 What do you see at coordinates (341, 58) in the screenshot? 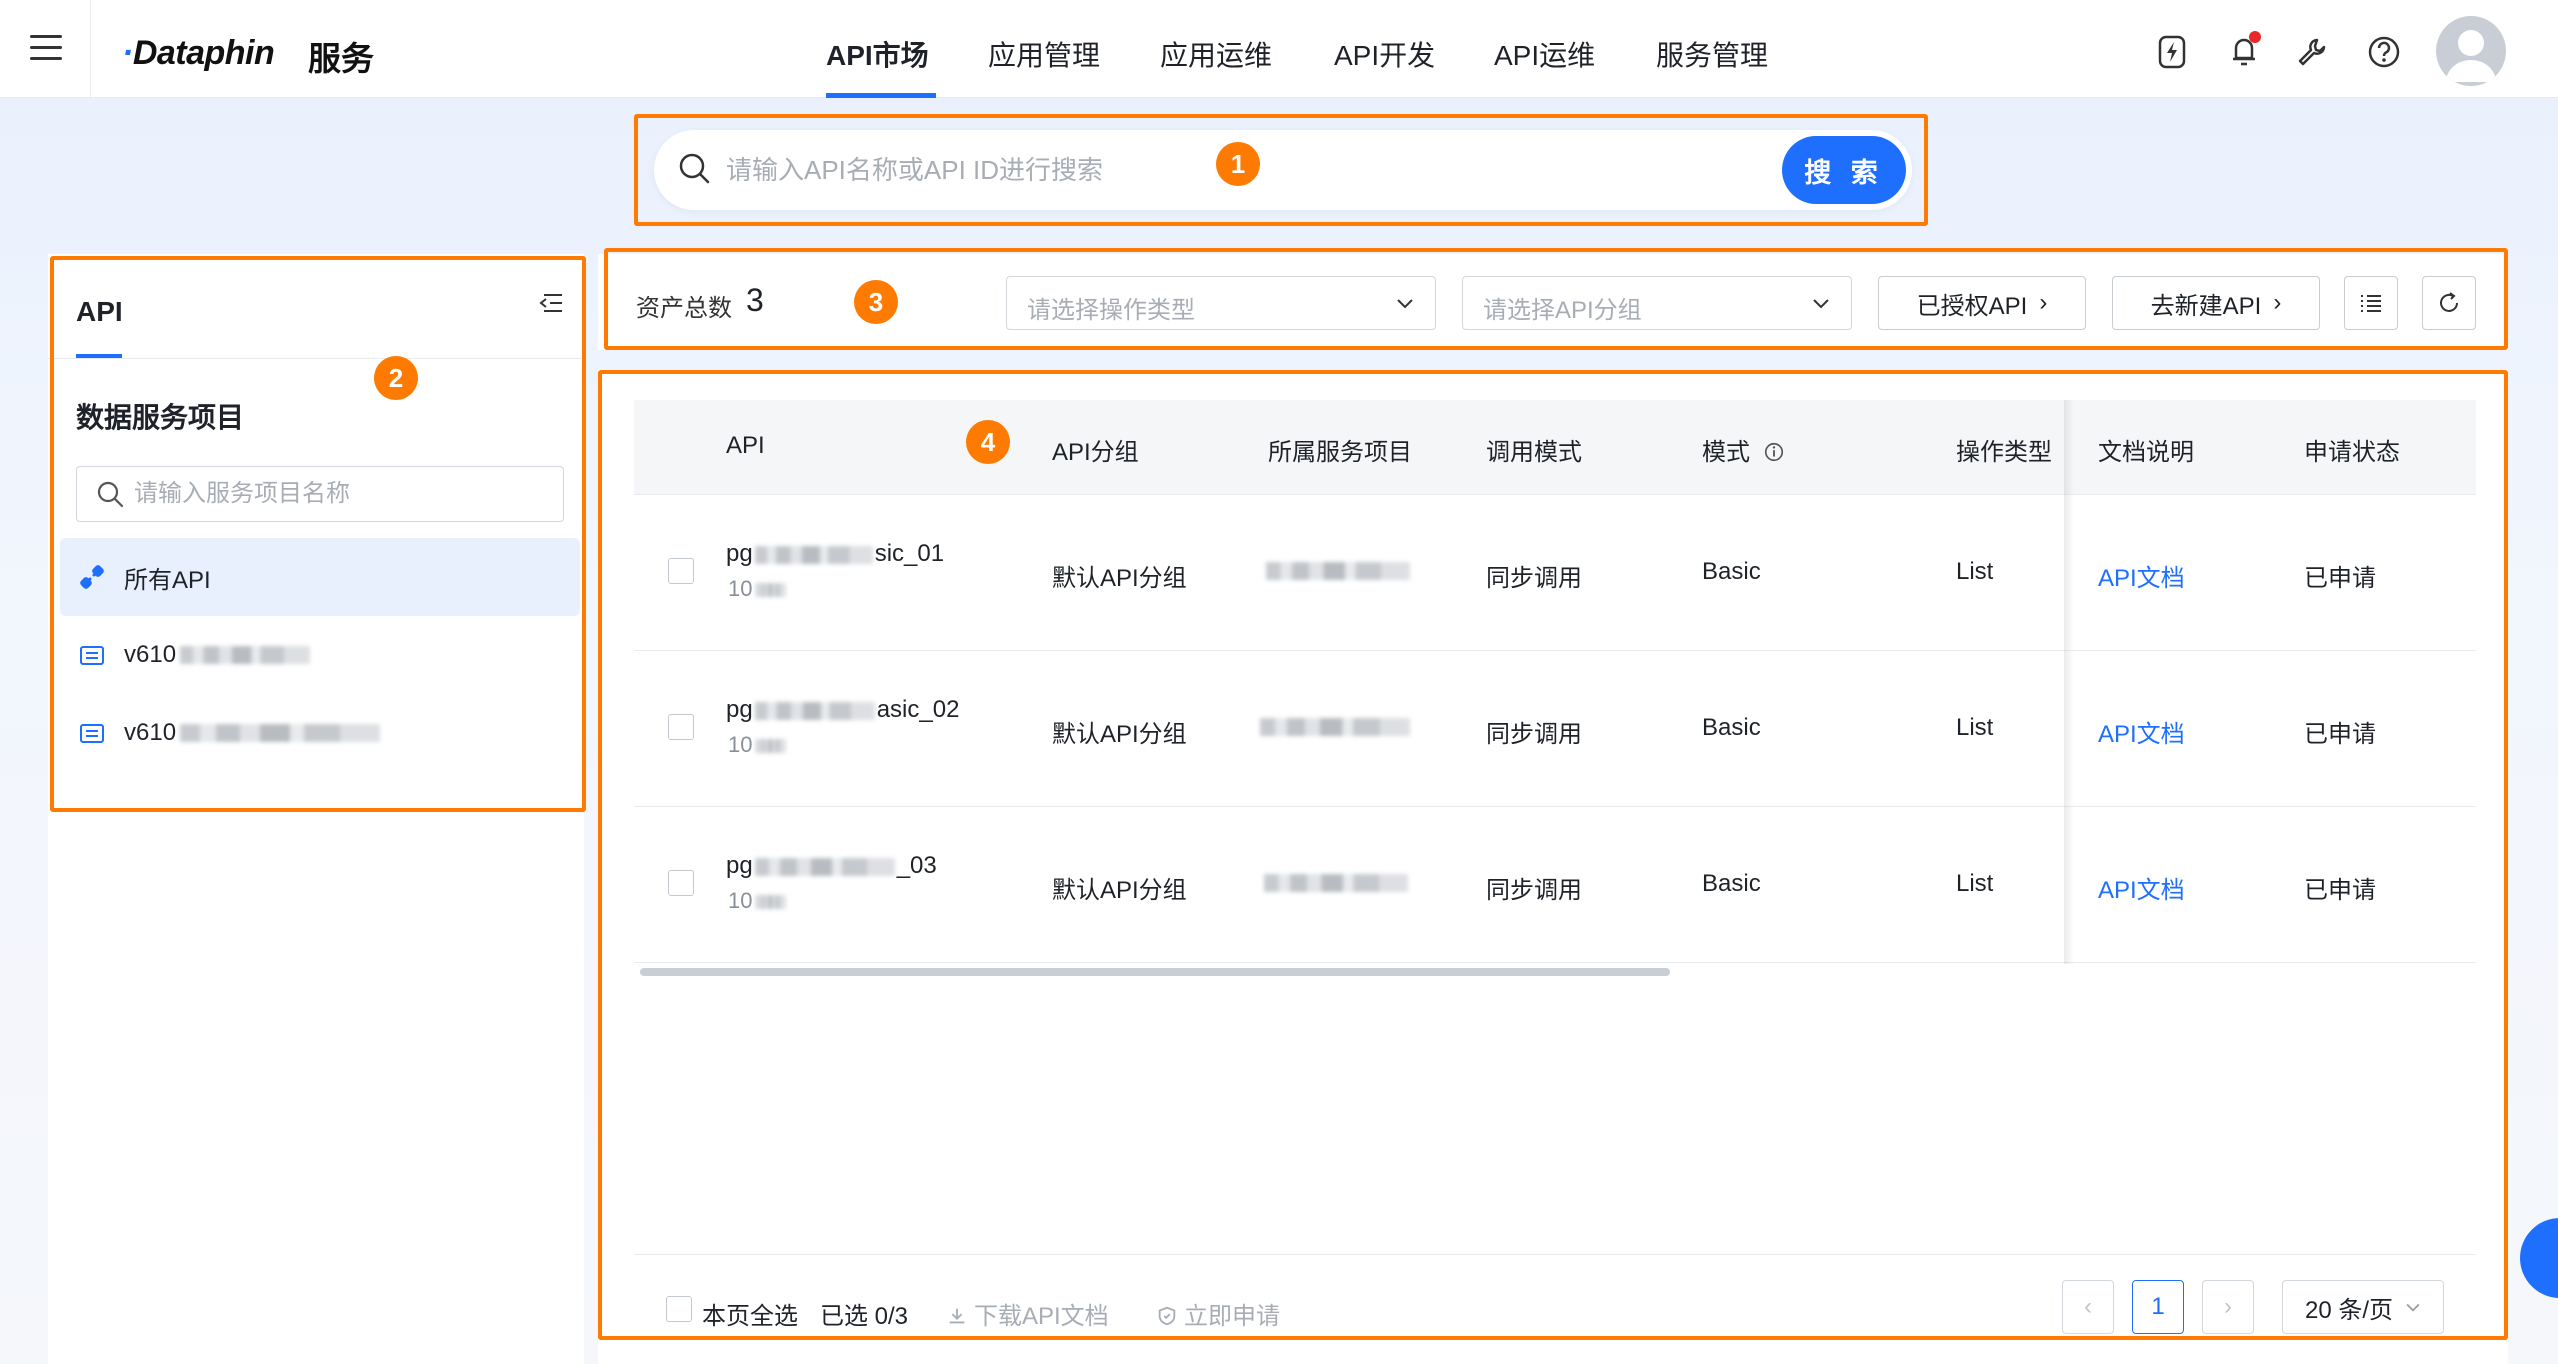
I see `product-name: 服务` at bounding box center [341, 58].